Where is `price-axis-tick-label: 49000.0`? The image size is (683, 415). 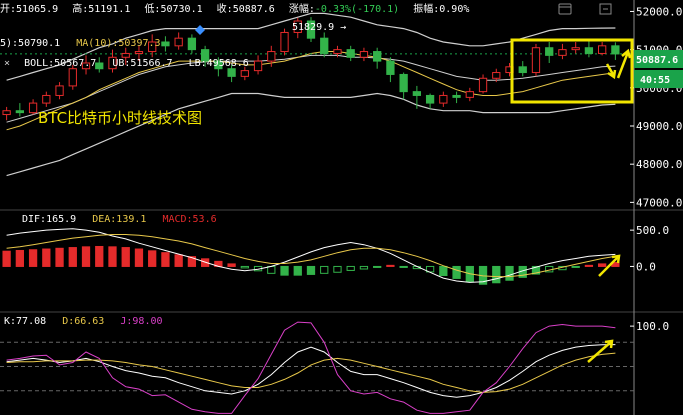 price-axis-tick-label: 49000.0 is located at coordinates (659, 126).